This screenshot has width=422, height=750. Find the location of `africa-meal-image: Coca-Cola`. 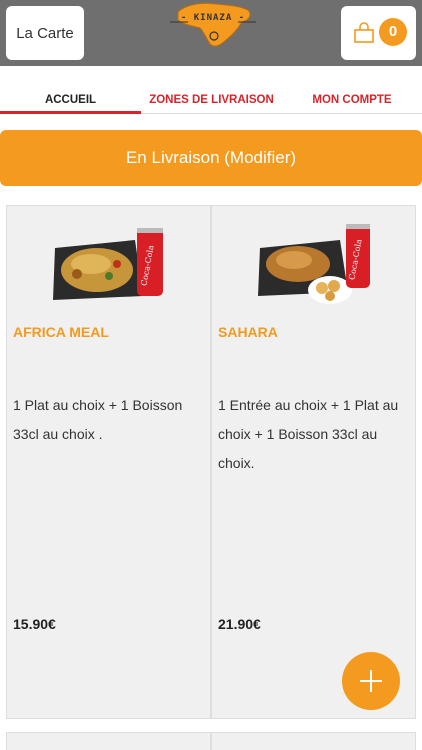

africa-meal-image: Coca-Cola is located at coordinates (108, 264).